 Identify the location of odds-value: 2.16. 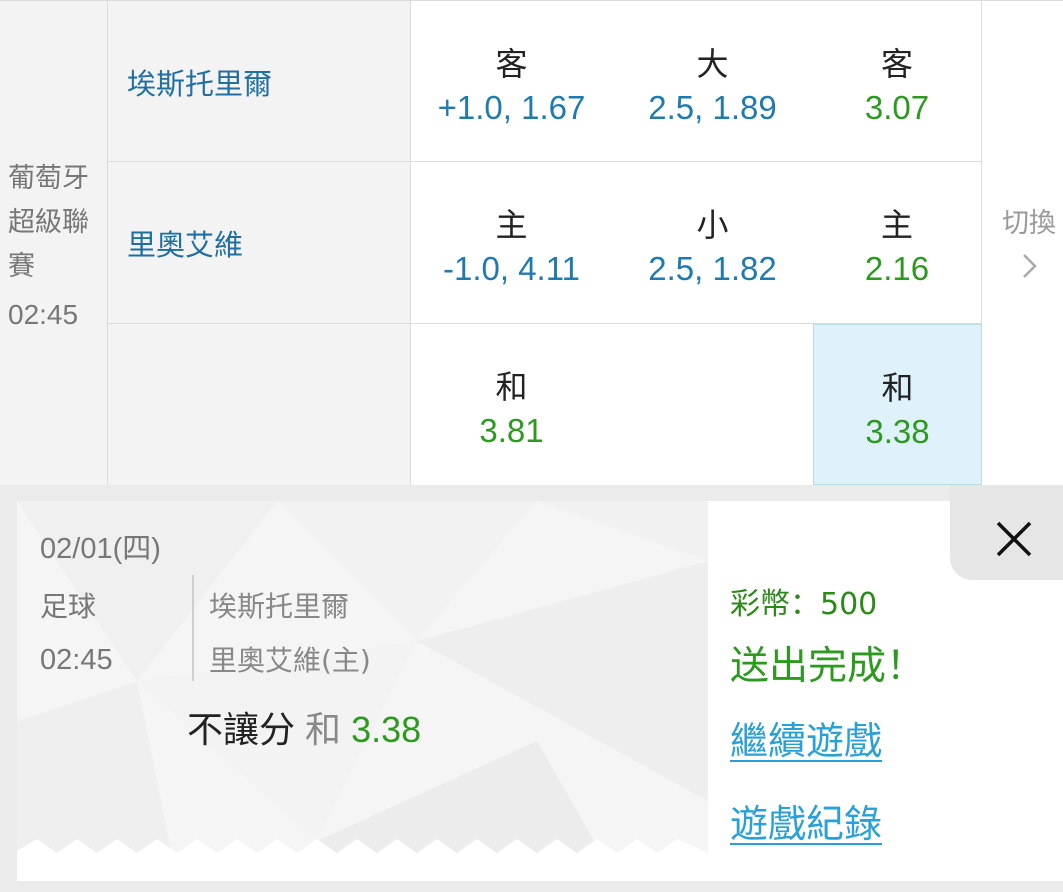
(897, 268).